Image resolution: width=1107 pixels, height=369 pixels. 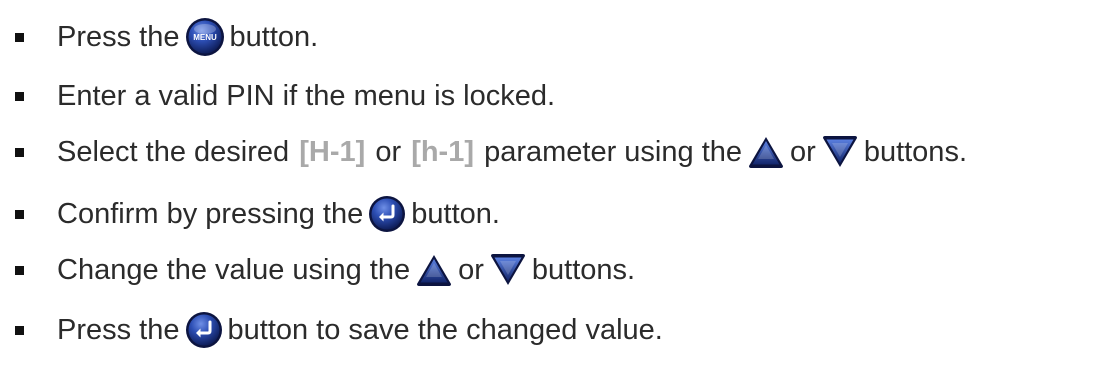 What do you see at coordinates (306, 95) in the screenshot?
I see `step-text: Enter a valid PIN if the menu is locked.` at bounding box center [306, 95].